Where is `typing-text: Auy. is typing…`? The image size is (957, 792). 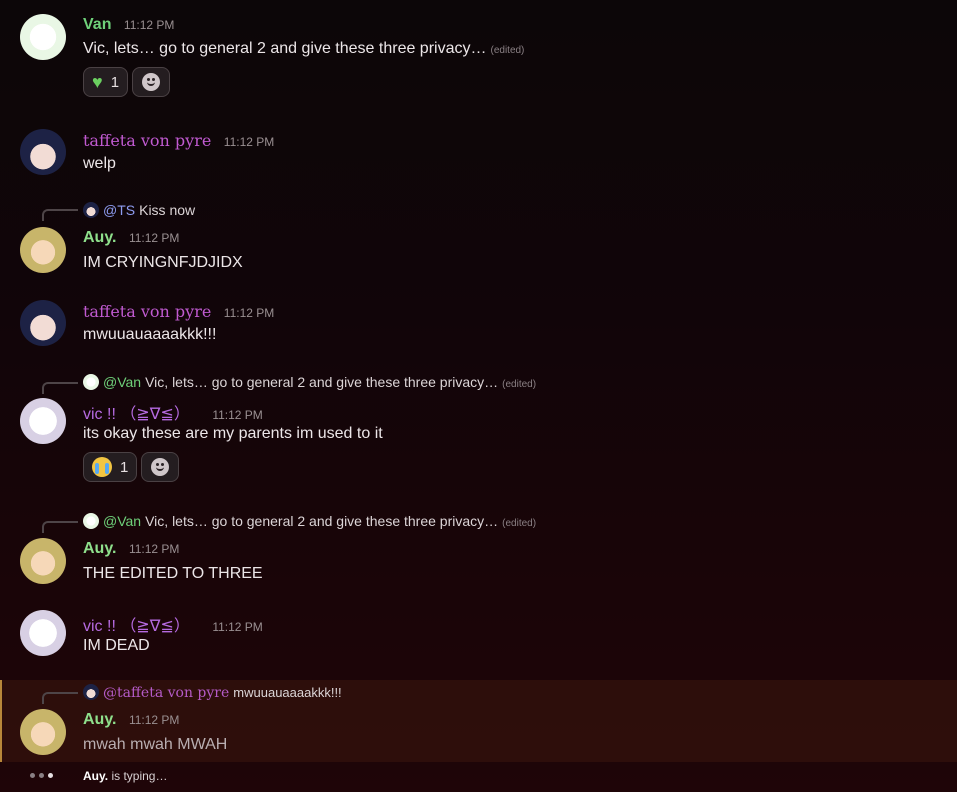
typing-text: Auy. is typing… is located at coordinates (125, 776).